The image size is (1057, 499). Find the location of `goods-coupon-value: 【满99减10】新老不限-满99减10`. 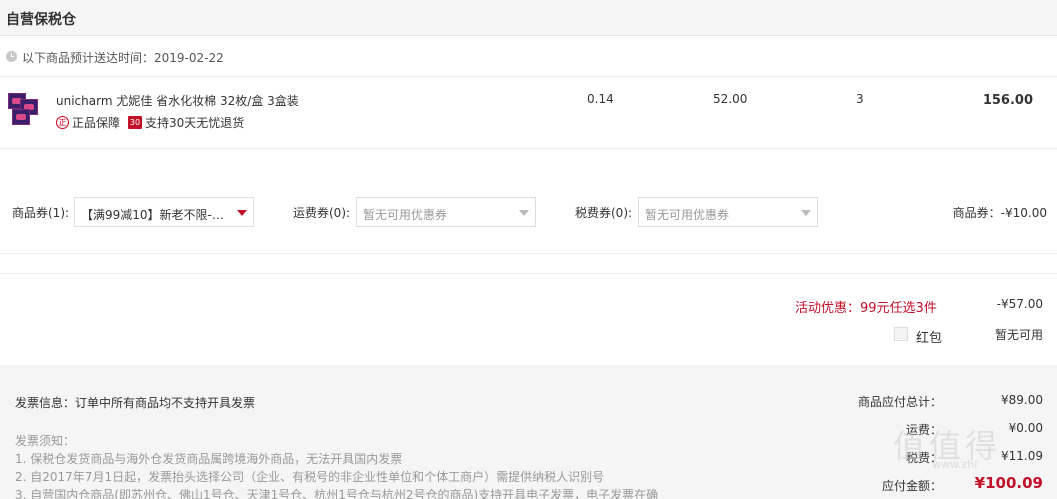

goods-coupon-value: 【满99减10】新老不限-满99减10 is located at coordinates (155, 215).